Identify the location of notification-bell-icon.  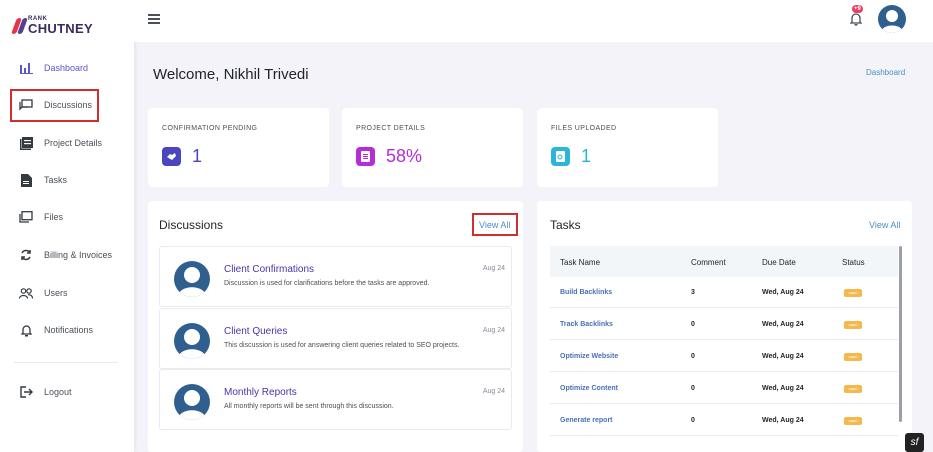
(856, 19).